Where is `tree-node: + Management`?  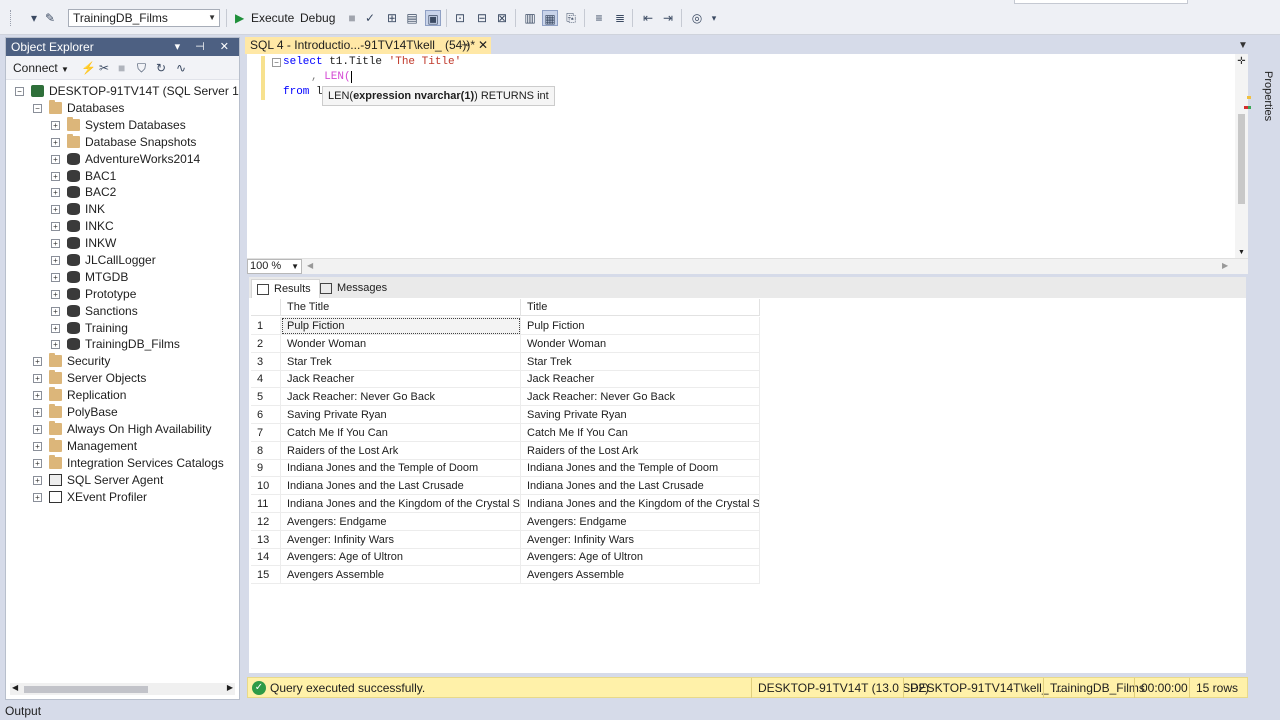
tree-node: + Management is located at coordinates (122, 446).